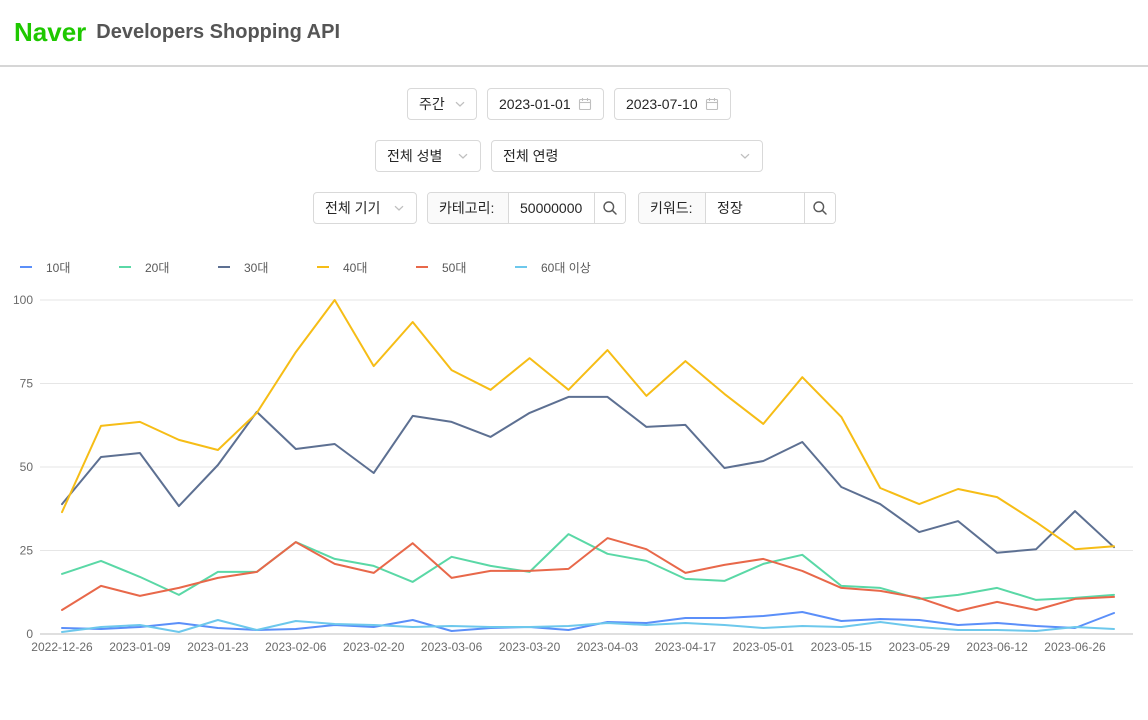 The image size is (1148, 720). I want to click on end-date-picker, so click(672, 104).